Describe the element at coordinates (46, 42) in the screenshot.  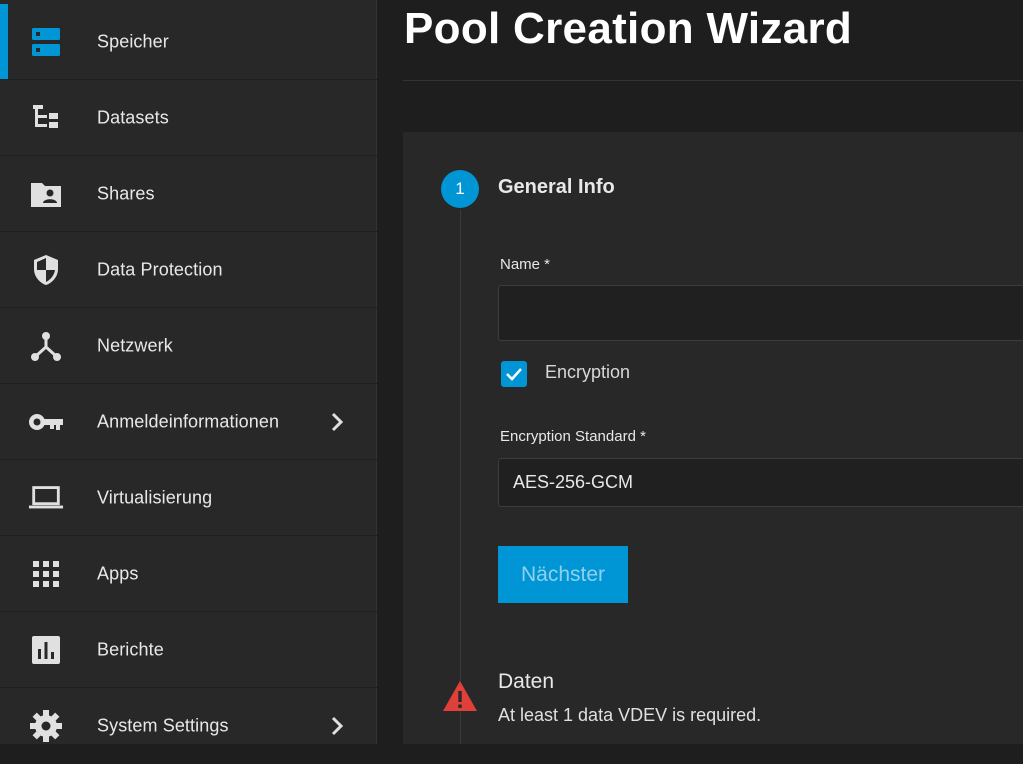
I see `storage-icon` at that location.